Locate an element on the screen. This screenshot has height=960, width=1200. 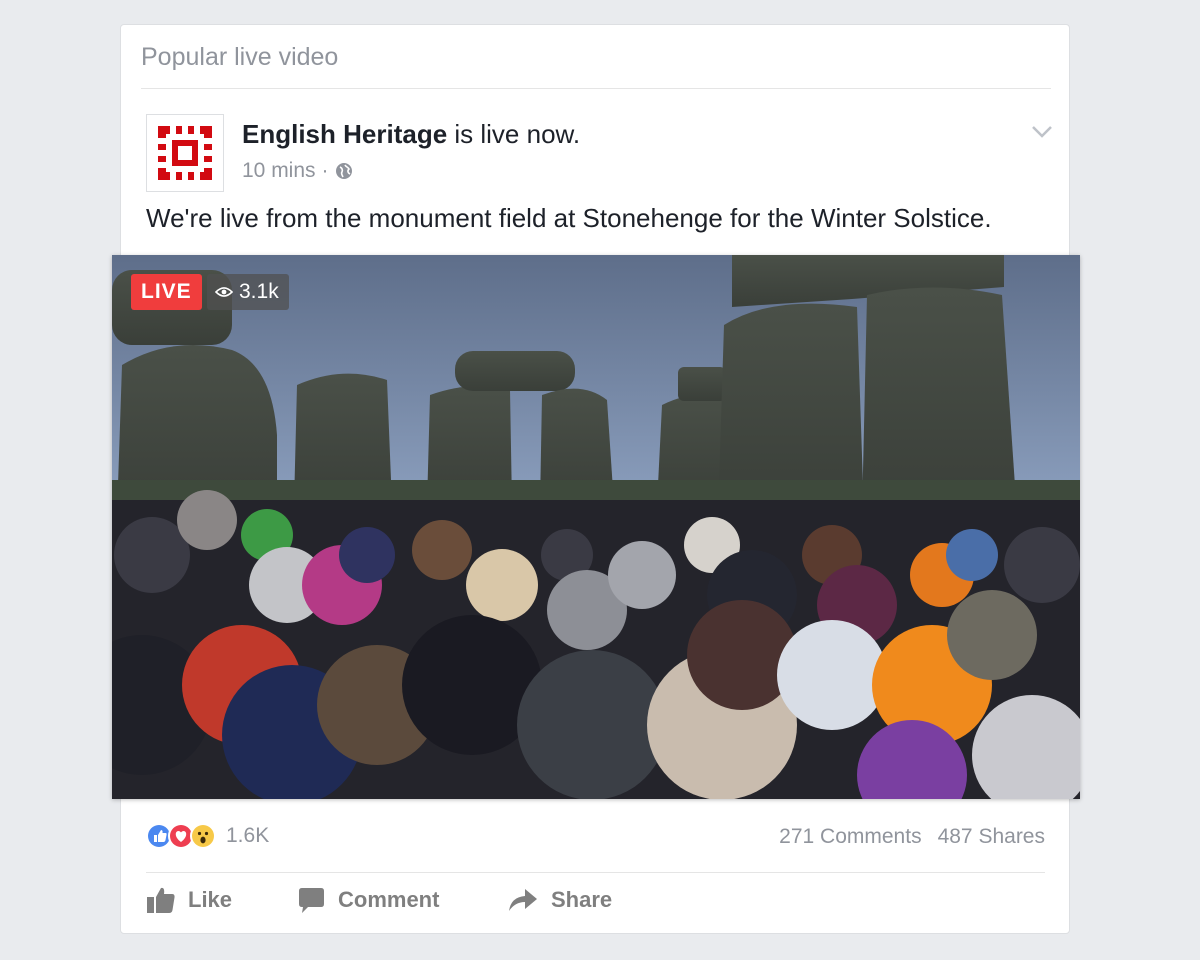
shares-count-link: 487 Shares is located at coordinates (991, 837).